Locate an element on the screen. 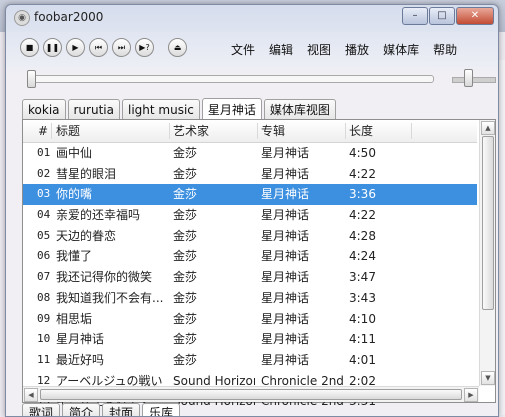 This screenshot has height=417, width=505. track-title: 彗星的眼泪 is located at coordinates (86, 173).